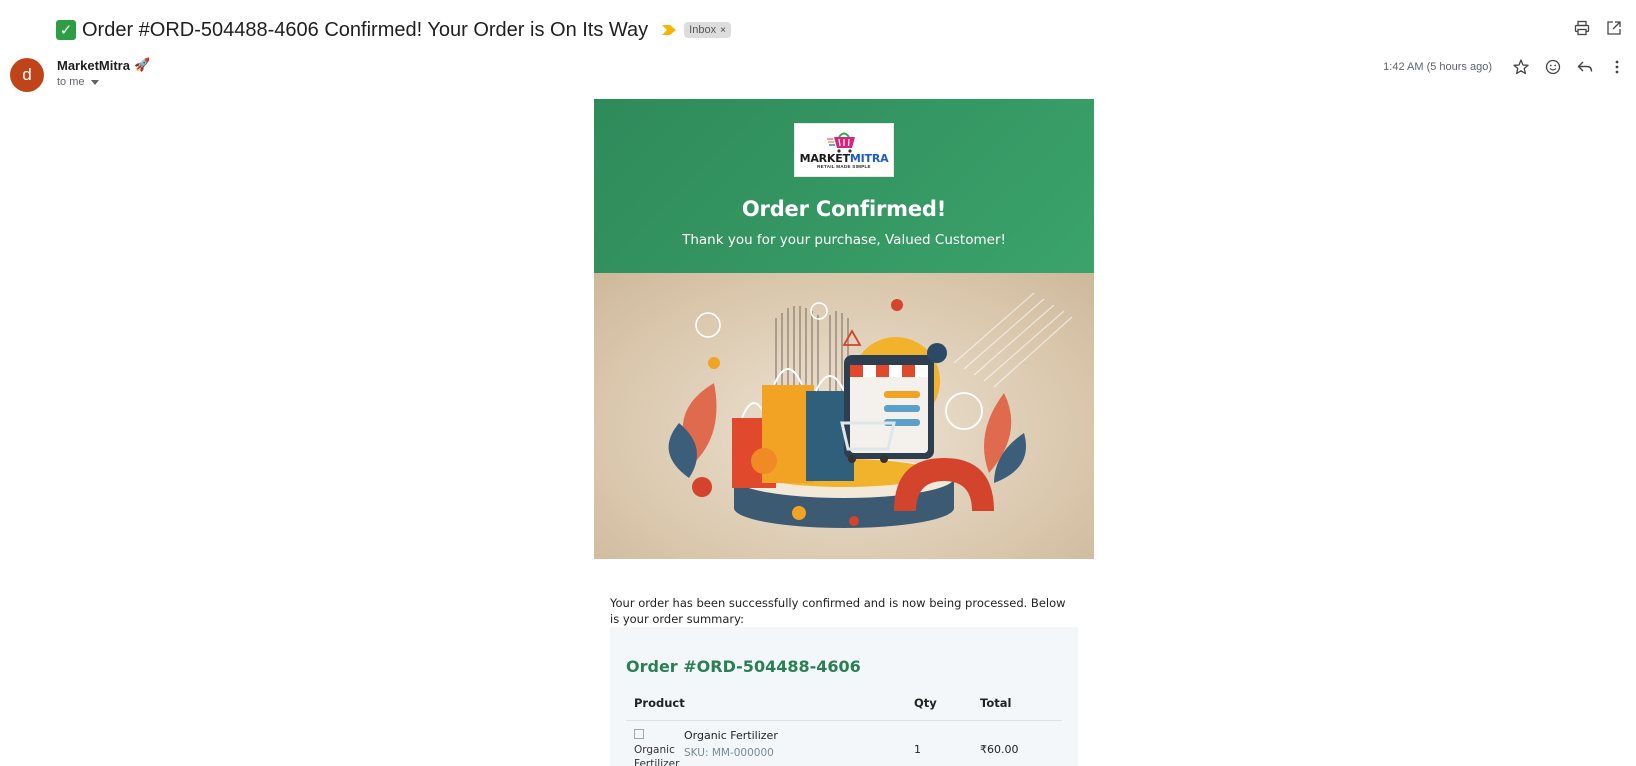 The height and width of the screenshot is (766, 1636). I want to click on broken-image-icon, so click(639, 734).